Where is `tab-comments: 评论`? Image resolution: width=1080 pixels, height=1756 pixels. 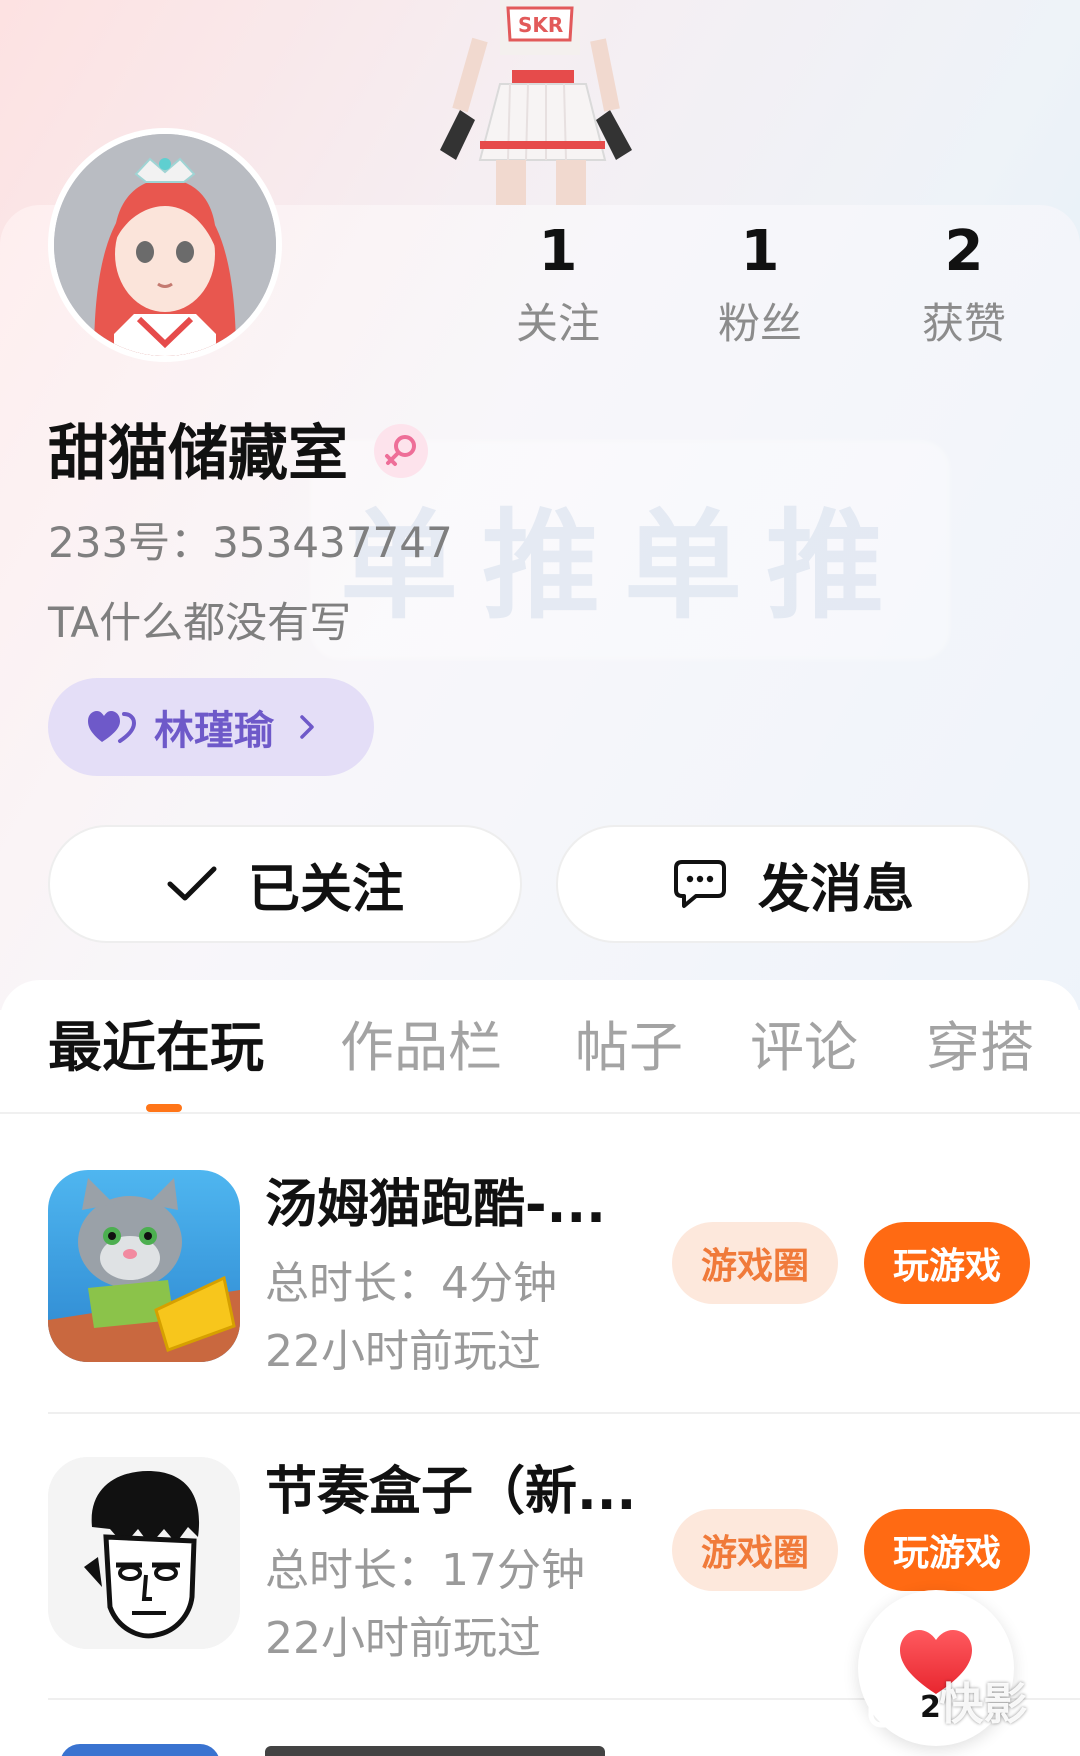
tab-comments: 评论 is located at coordinates (804, 1048).